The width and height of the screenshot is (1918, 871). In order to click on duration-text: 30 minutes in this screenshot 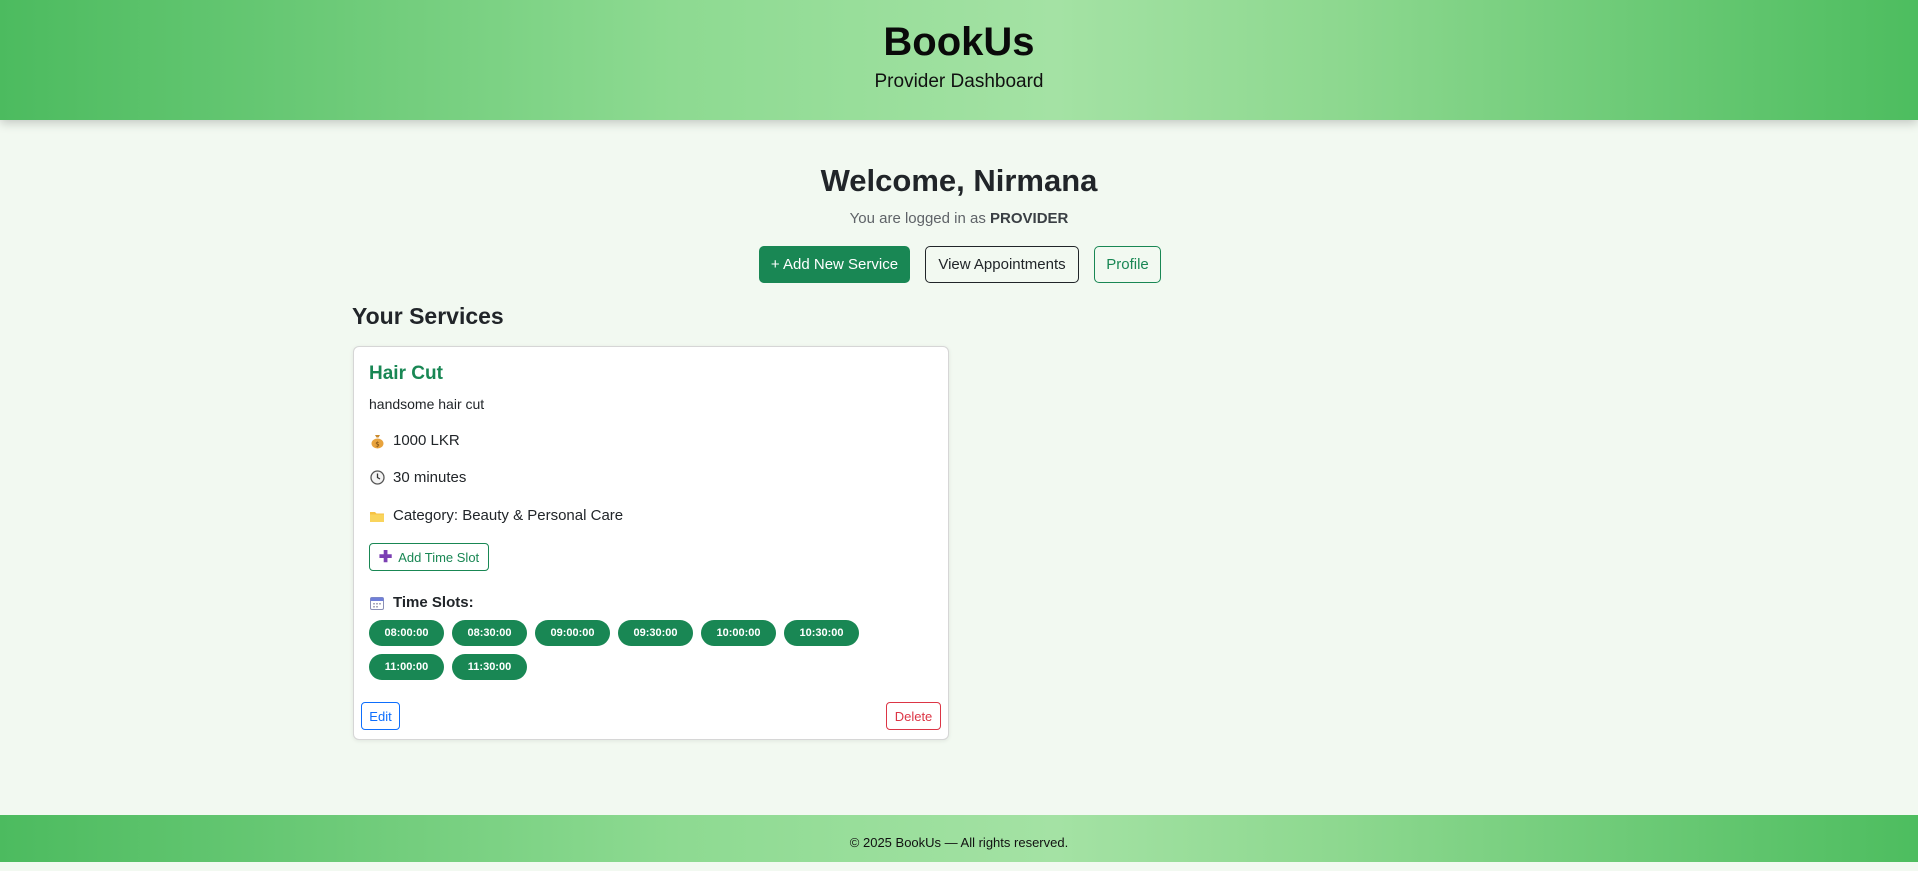, I will do `click(430, 477)`.